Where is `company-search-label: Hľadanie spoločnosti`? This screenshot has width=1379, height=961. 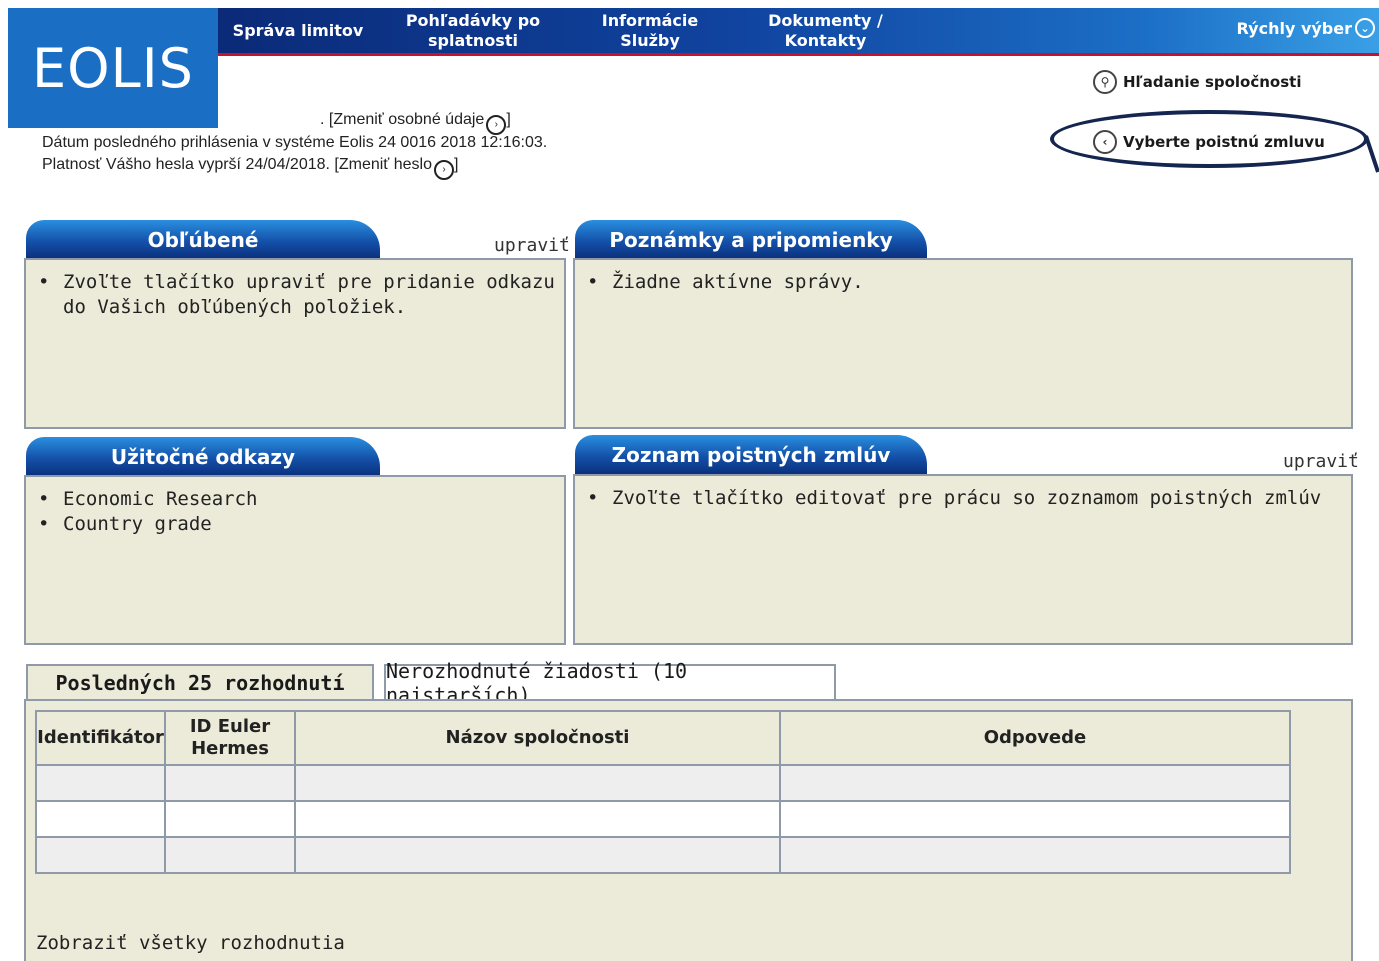
company-search-label: Hľadanie spoločnosti is located at coordinates (1212, 82).